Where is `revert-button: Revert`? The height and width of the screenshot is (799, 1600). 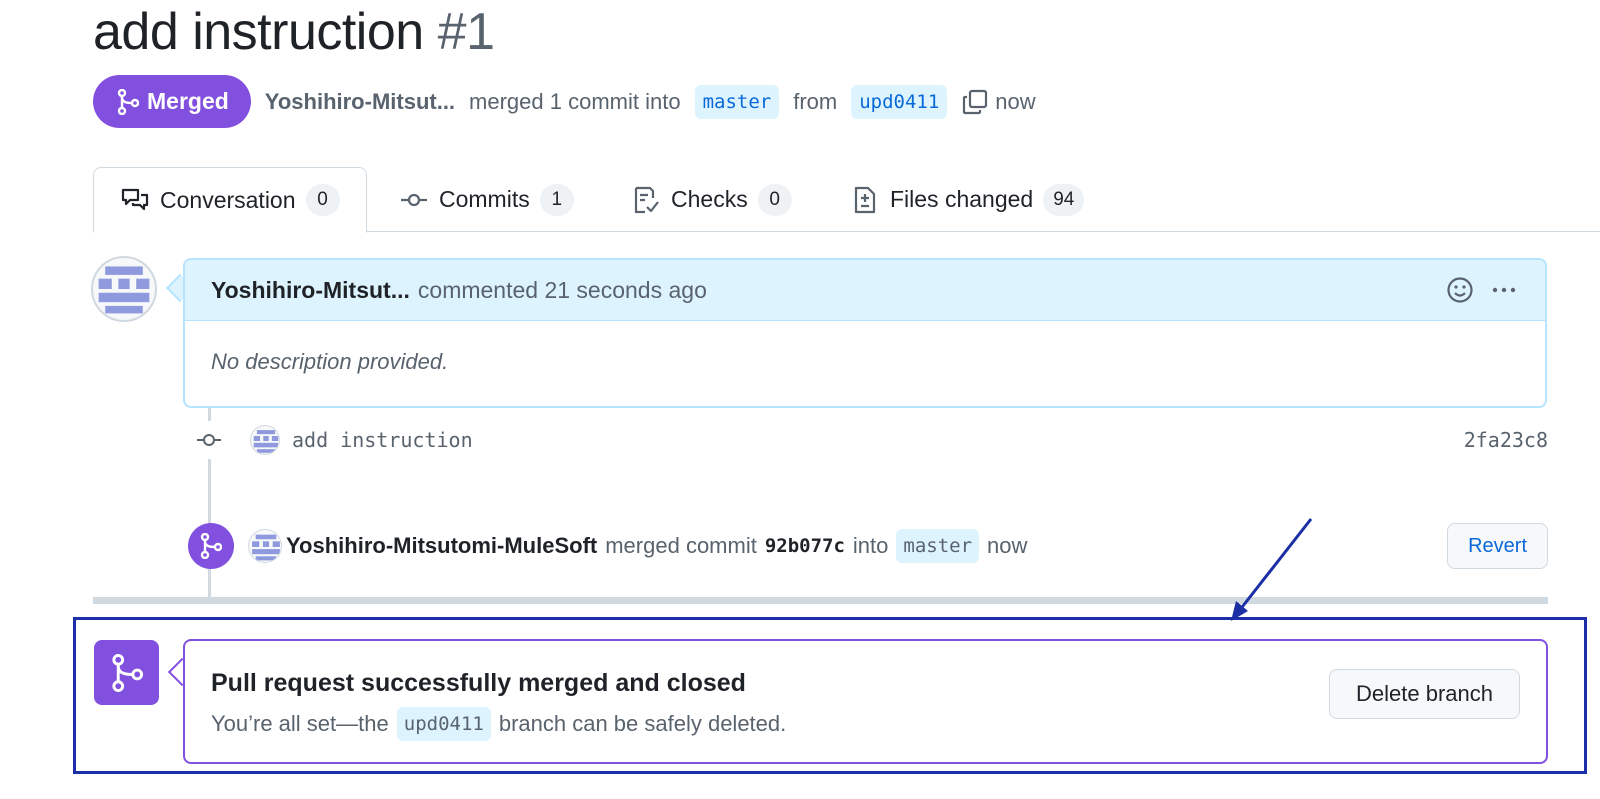 revert-button: Revert is located at coordinates (1497, 546).